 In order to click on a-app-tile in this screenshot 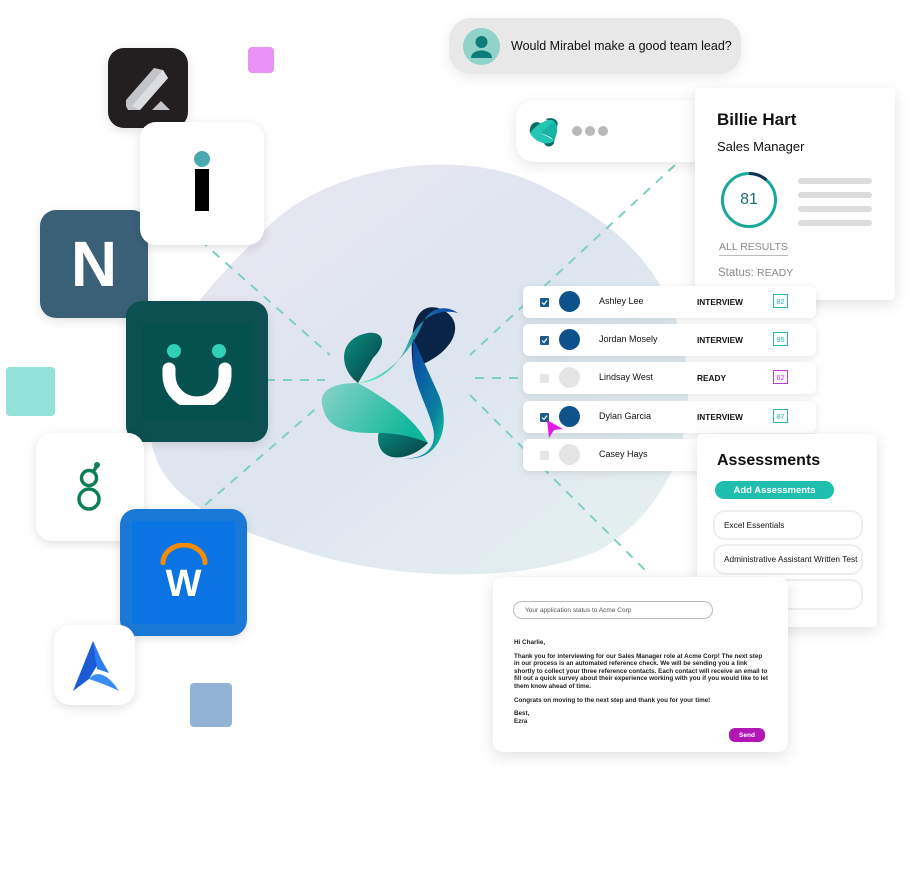, I will do `click(94, 665)`.